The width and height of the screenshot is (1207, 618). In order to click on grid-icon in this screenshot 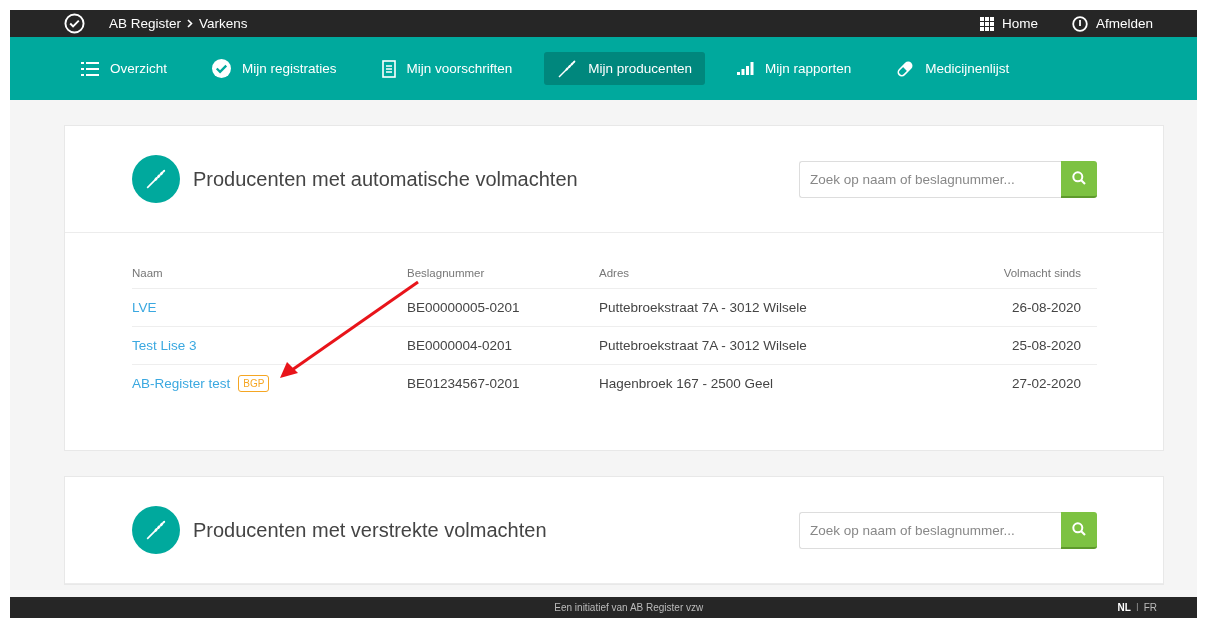, I will do `click(986, 23)`.